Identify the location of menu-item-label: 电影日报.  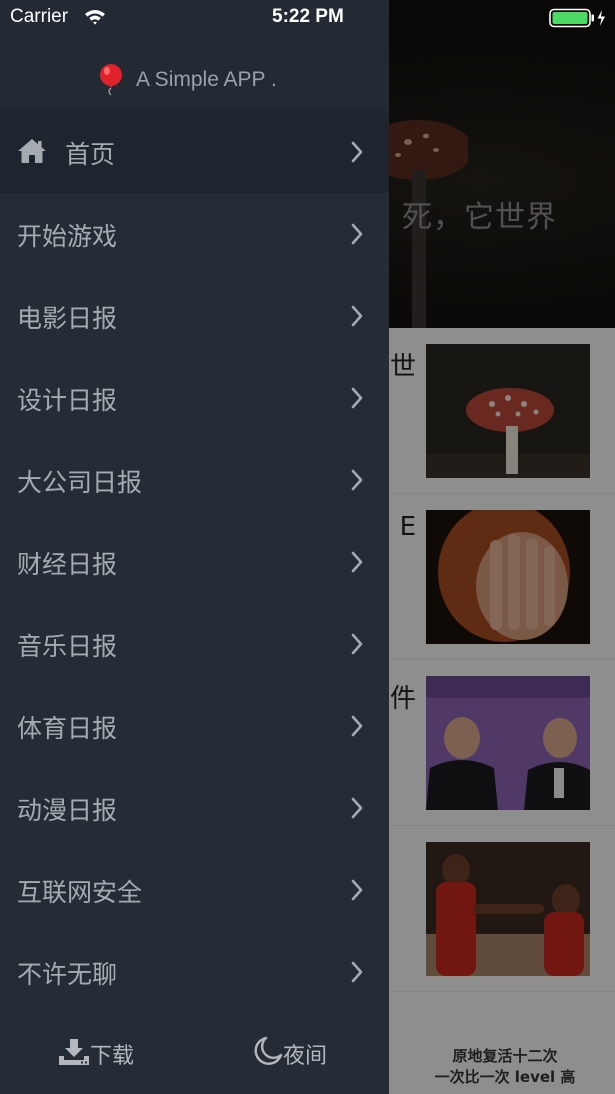
(67, 318).